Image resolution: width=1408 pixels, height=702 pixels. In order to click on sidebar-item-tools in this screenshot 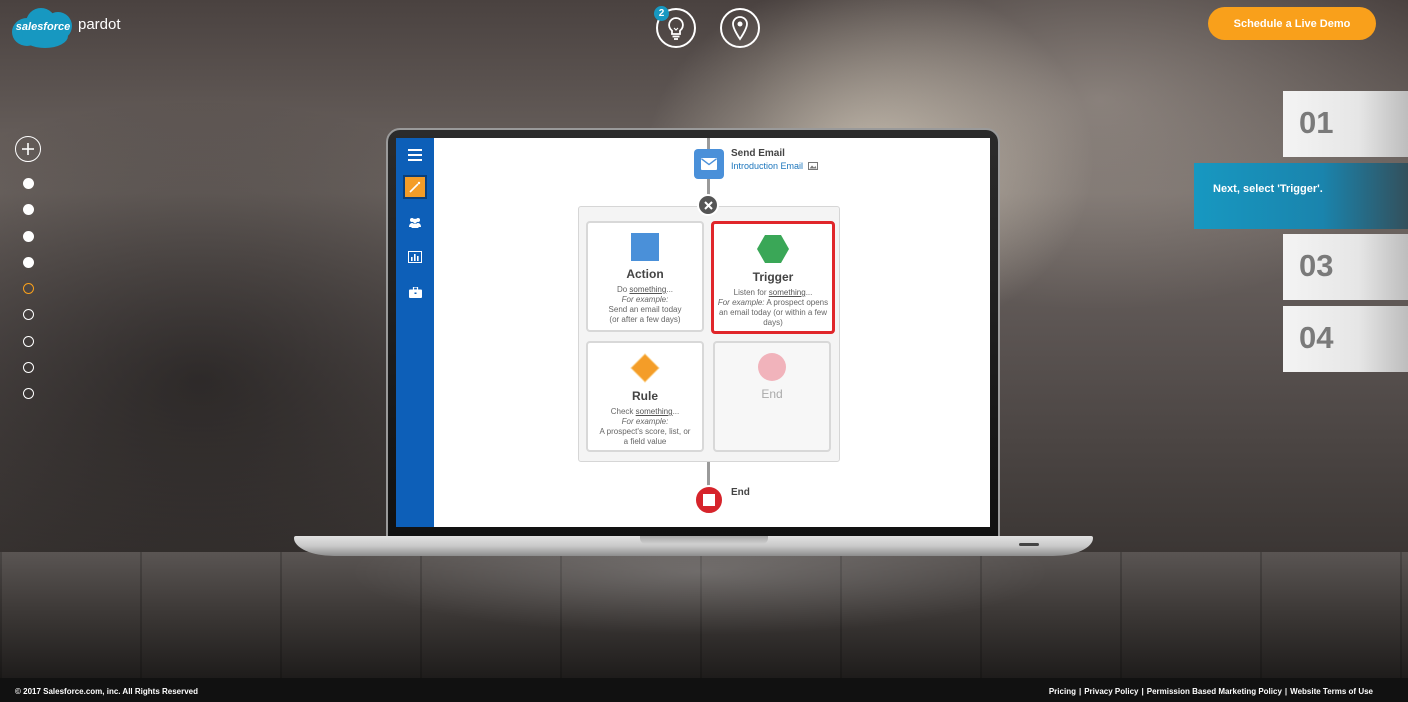, I will do `click(415, 292)`.